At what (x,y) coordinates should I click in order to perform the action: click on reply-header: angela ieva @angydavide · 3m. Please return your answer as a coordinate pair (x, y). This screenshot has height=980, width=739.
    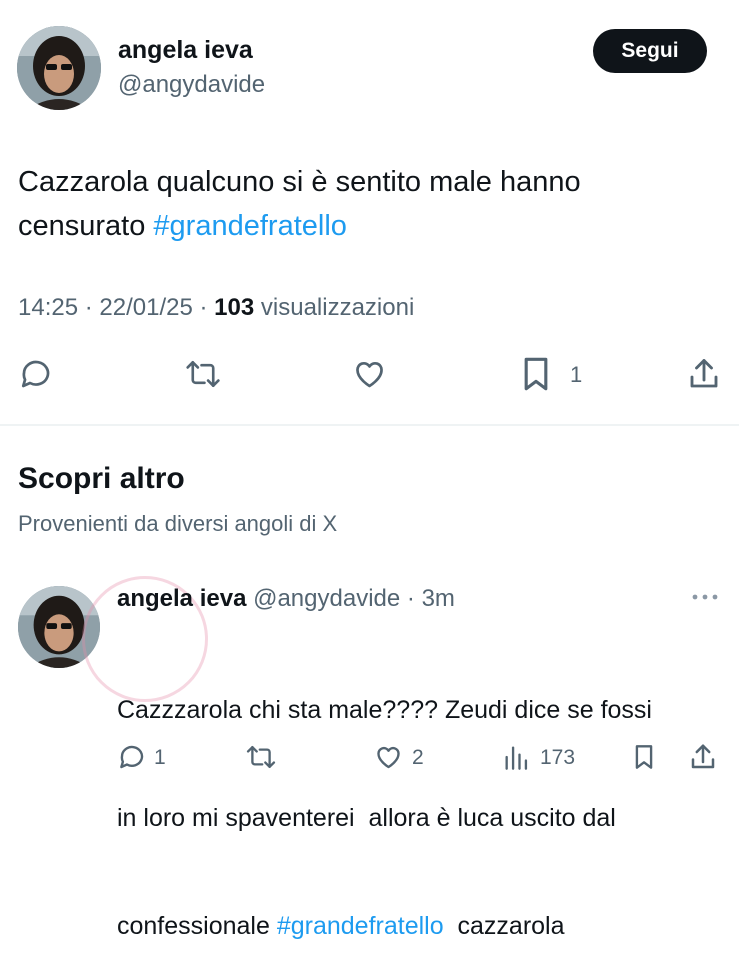
    Looking at the image, I should click on (286, 598).